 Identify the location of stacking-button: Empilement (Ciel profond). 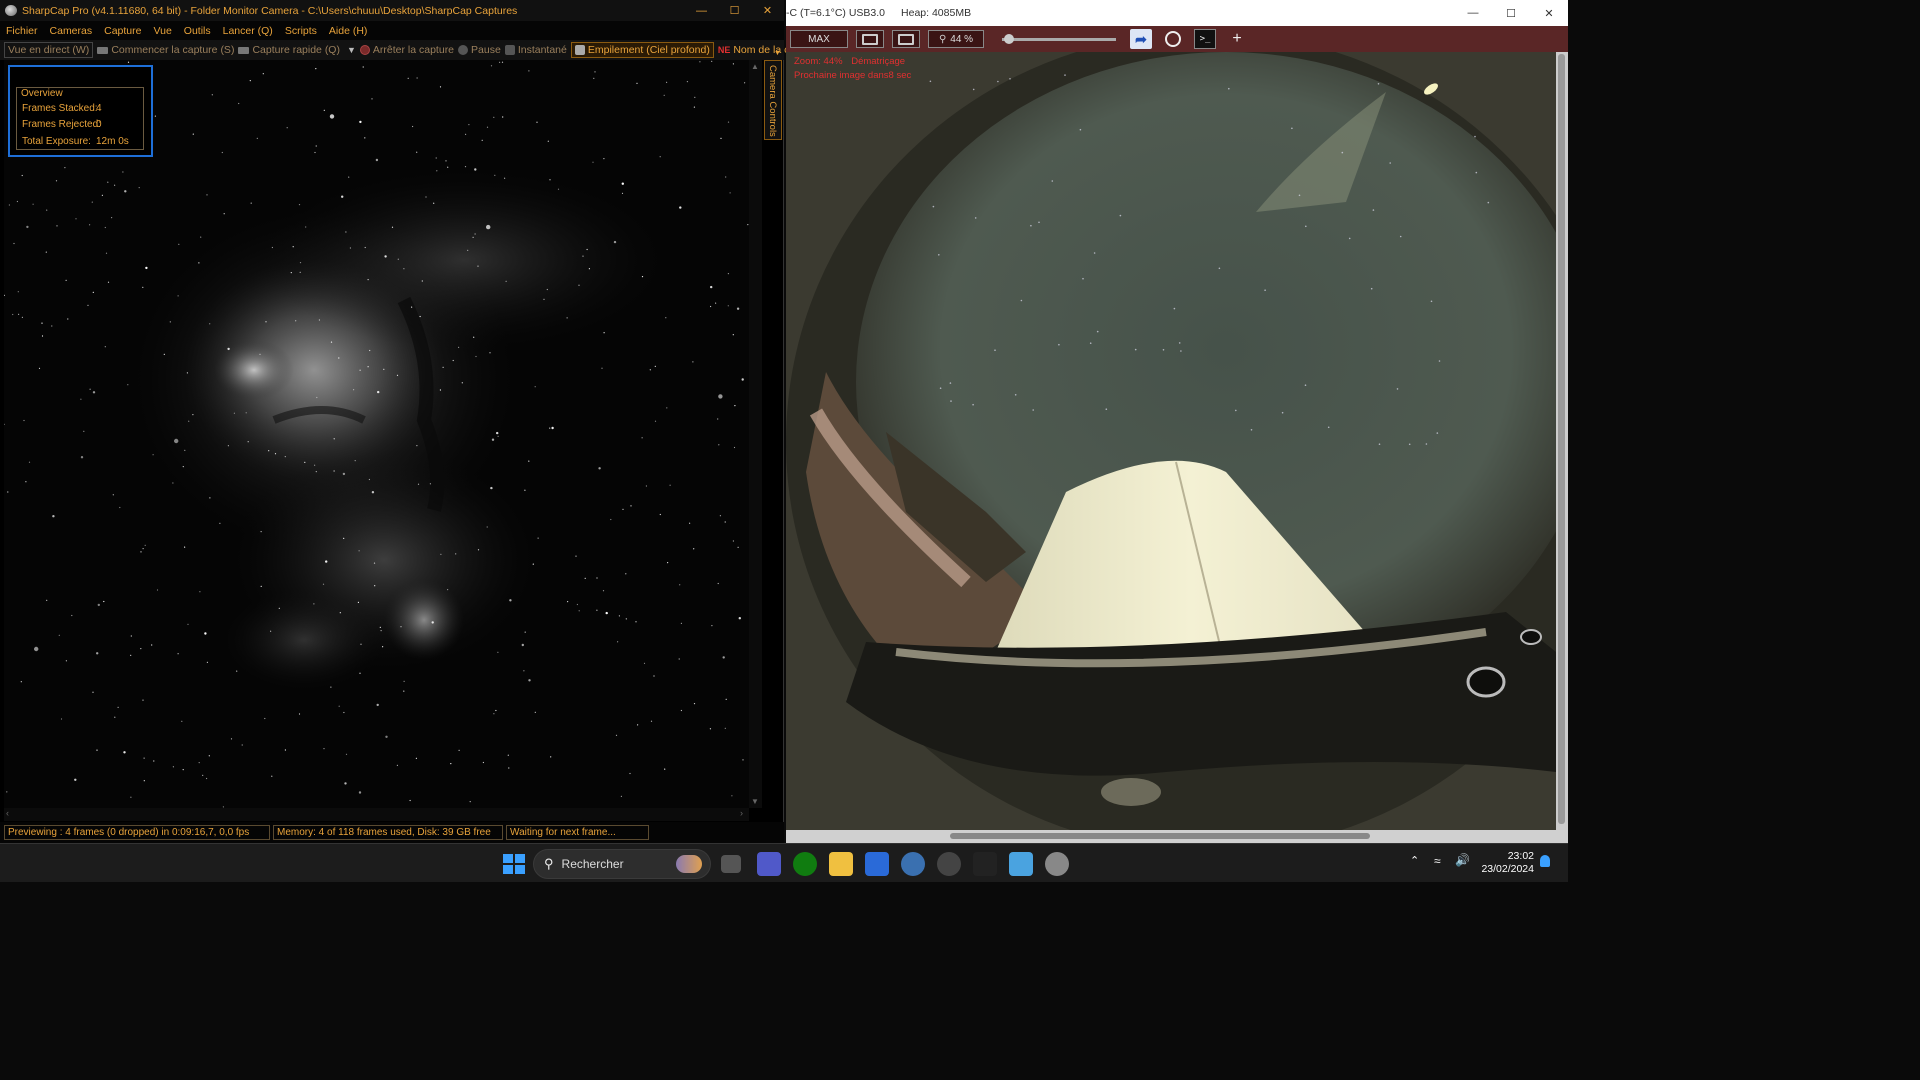
(642, 50).